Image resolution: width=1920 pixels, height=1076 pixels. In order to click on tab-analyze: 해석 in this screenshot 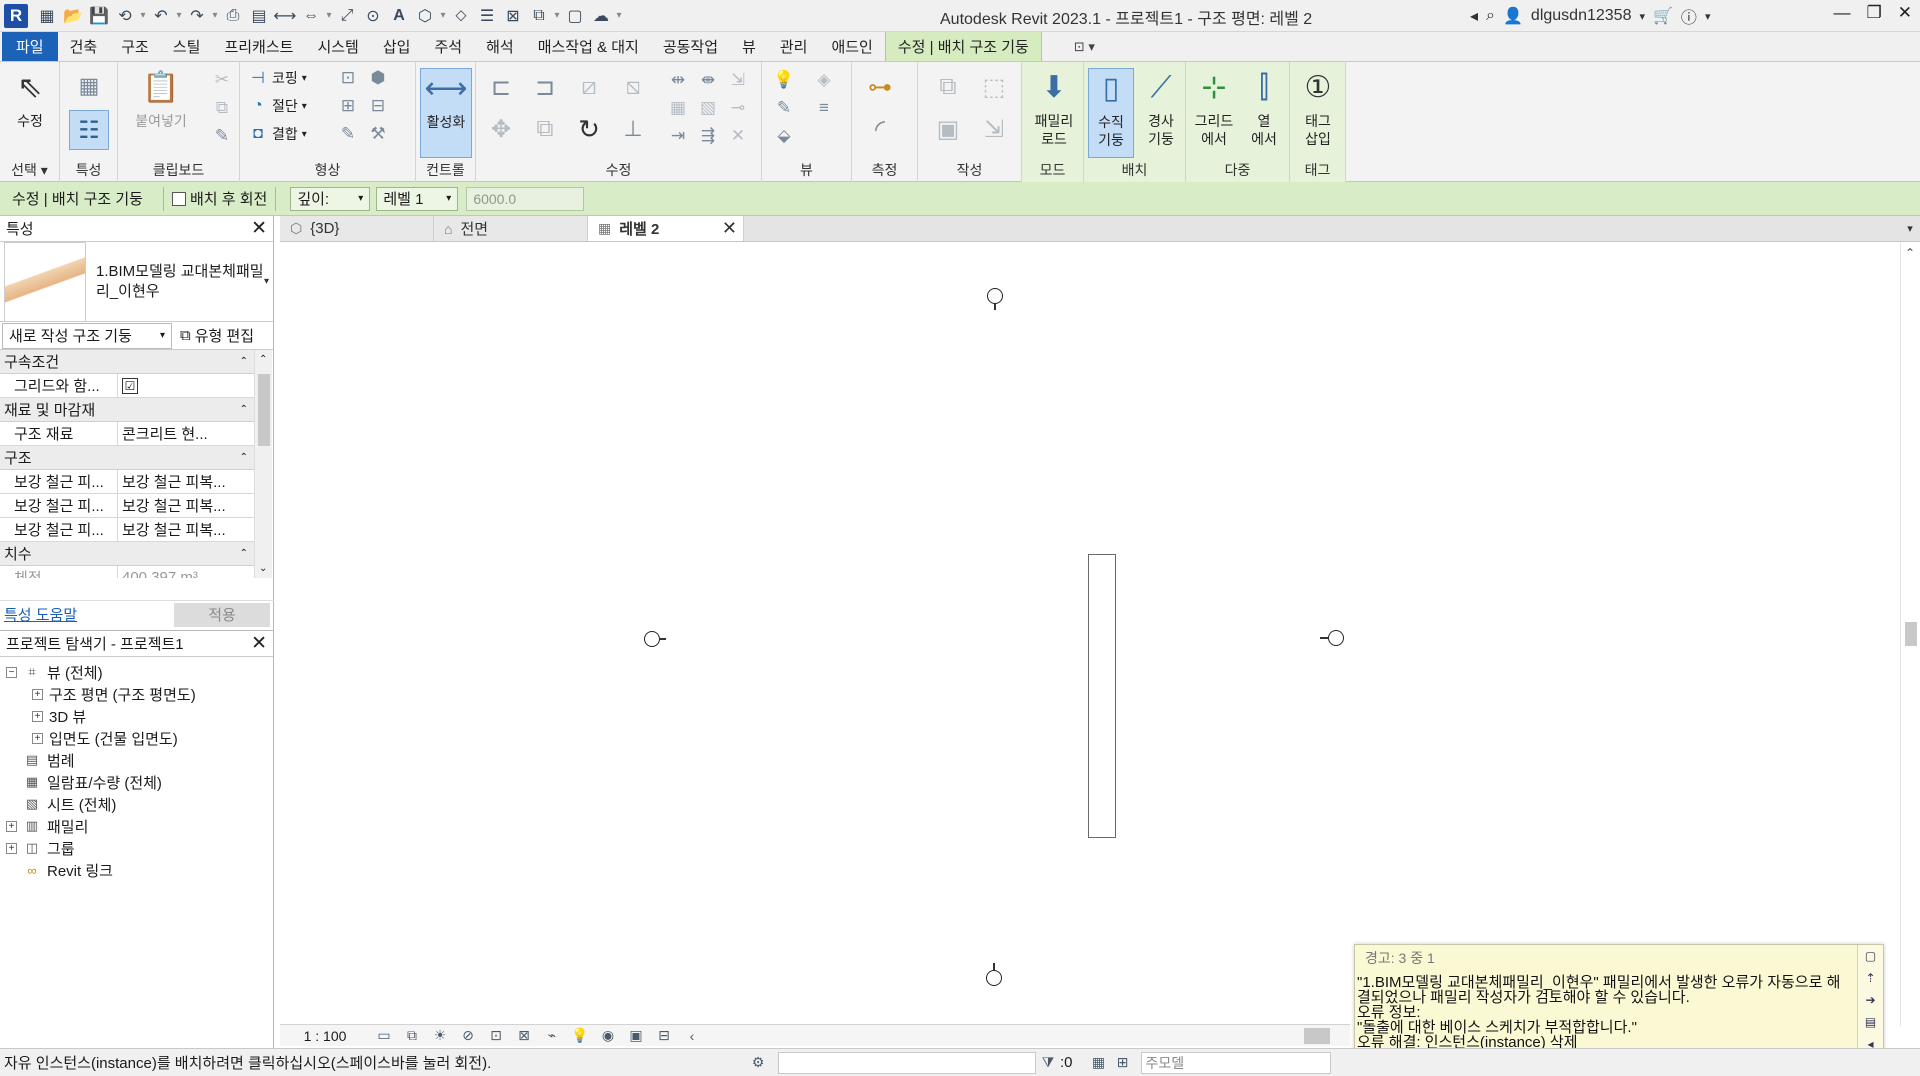, I will do `click(500, 46)`.